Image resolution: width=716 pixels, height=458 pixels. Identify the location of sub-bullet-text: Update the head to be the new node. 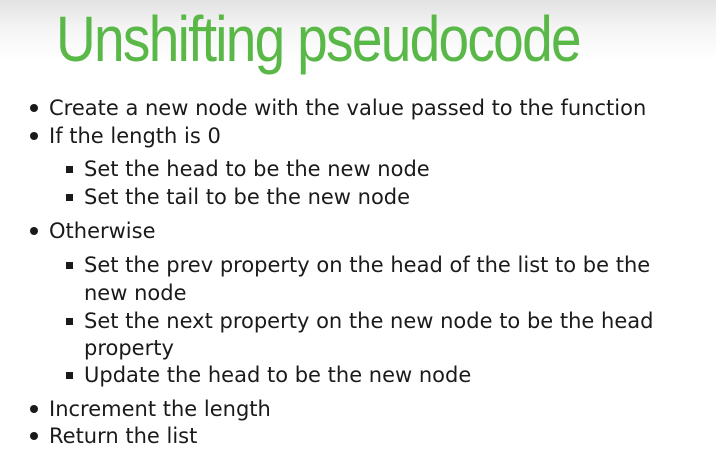
(278, 375).